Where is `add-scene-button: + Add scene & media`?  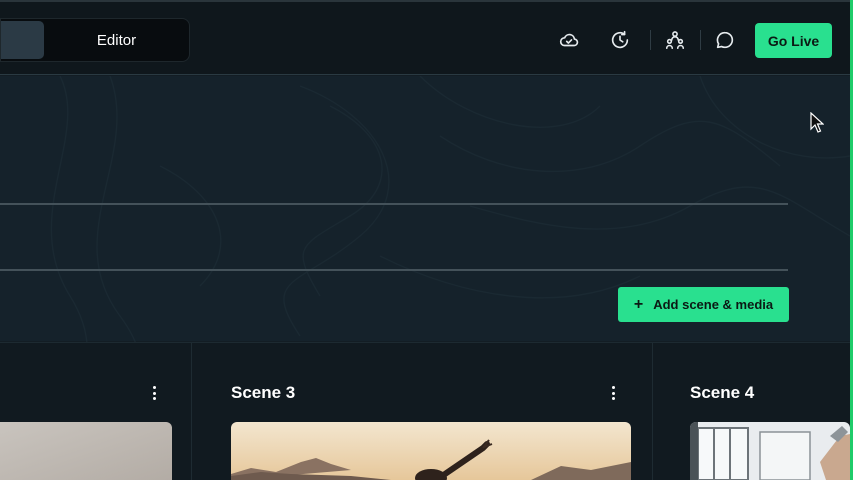
add-scene-button: + Add scene & media is located at coordinates (703, 304).